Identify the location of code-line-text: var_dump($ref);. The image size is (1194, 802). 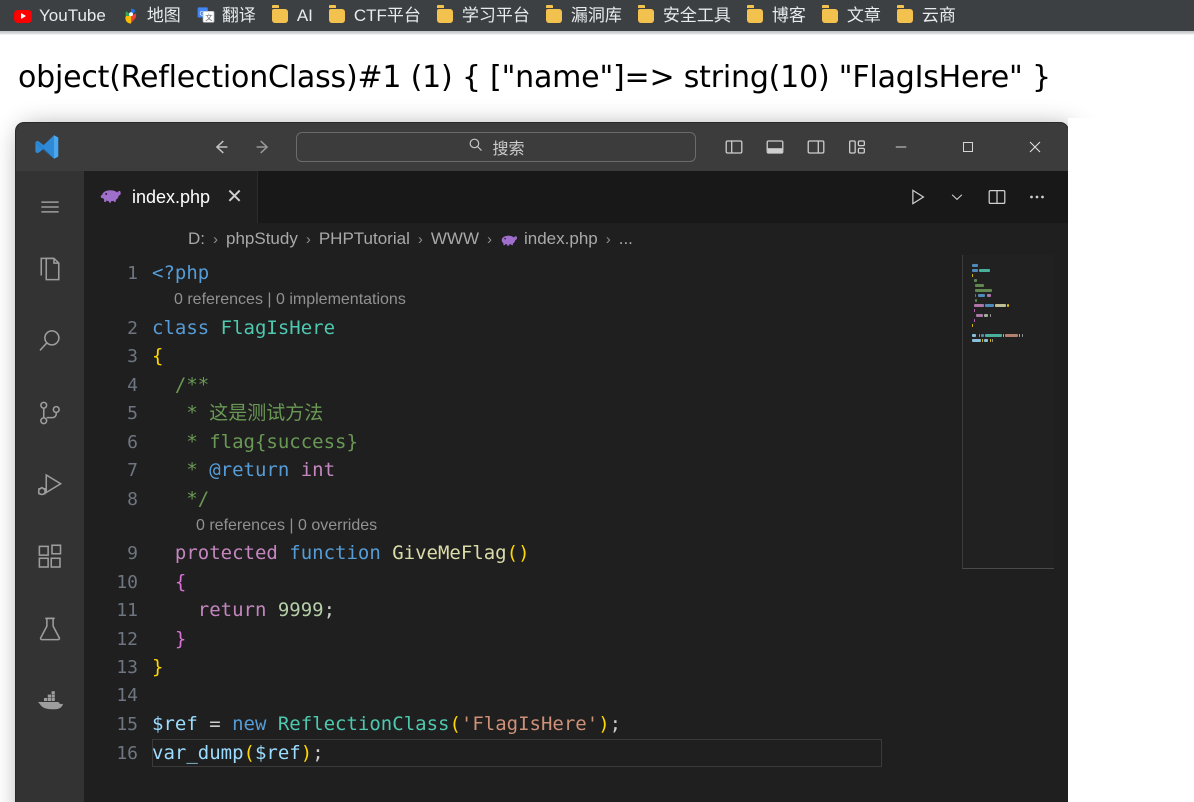
(610, 753).